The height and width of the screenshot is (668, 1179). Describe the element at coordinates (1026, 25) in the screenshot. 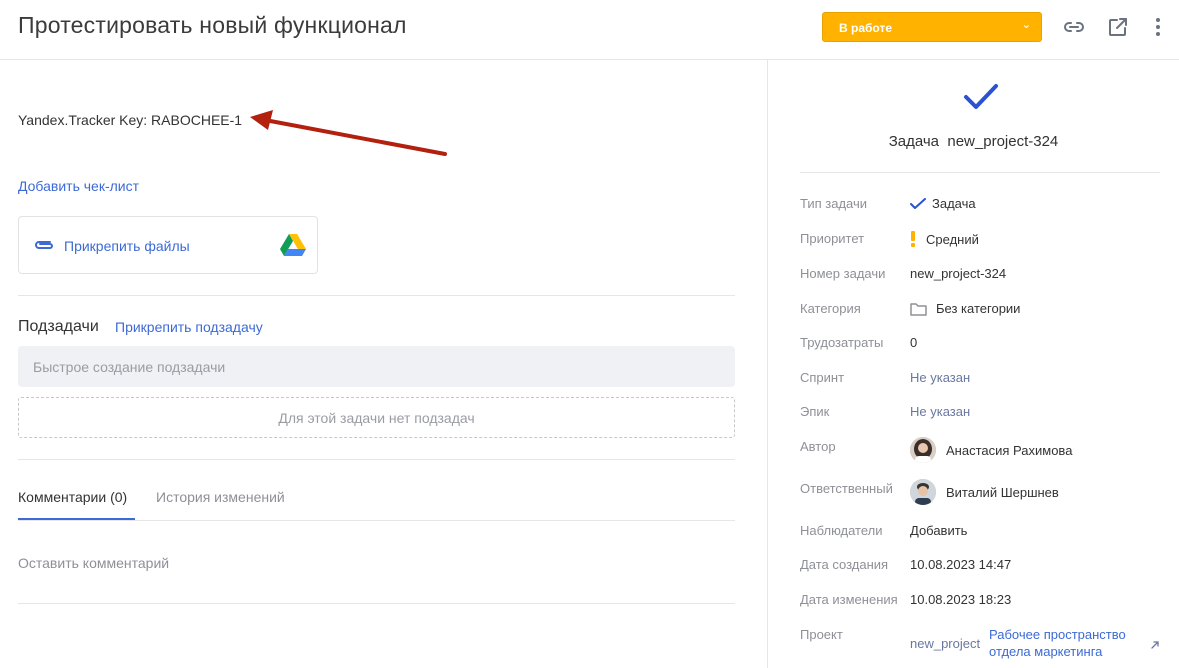

I see `chevron-down-icon: ⌄` at that location.